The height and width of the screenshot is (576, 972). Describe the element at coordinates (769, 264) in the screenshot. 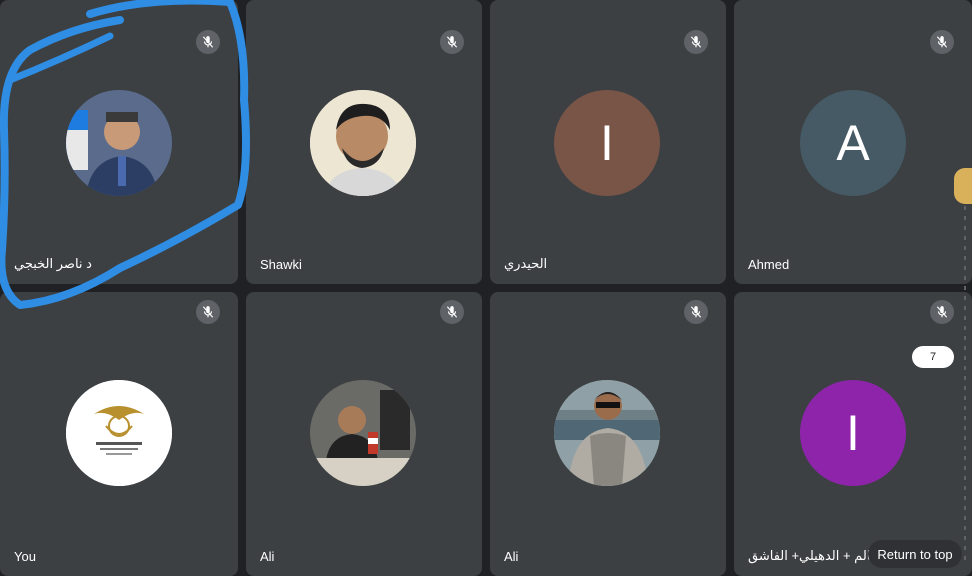

I see `participant-name: Ahmed` at that location.